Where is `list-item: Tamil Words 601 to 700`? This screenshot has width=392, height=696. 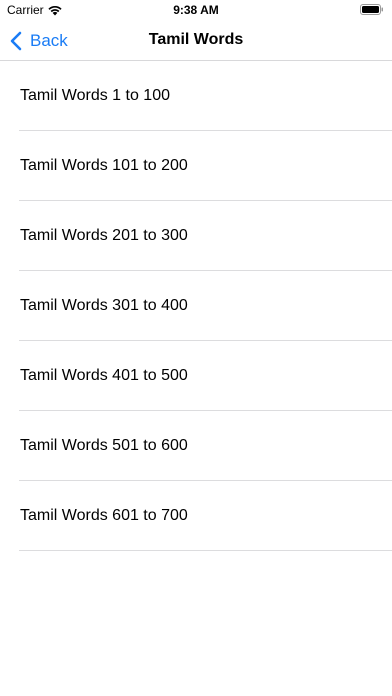 list-item: Tamil Words 601 to 700 is located at coordinates (196, 516).